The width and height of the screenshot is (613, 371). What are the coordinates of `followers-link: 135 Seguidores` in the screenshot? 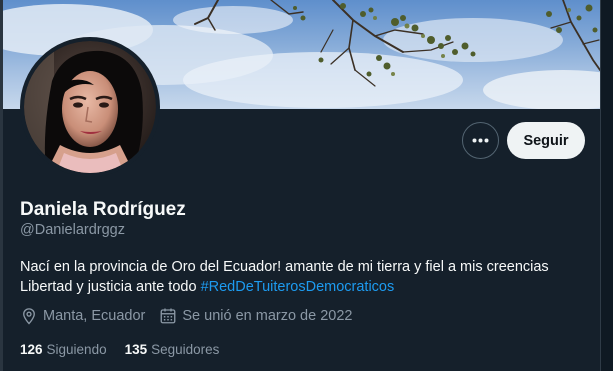 It's located at (172, 349).